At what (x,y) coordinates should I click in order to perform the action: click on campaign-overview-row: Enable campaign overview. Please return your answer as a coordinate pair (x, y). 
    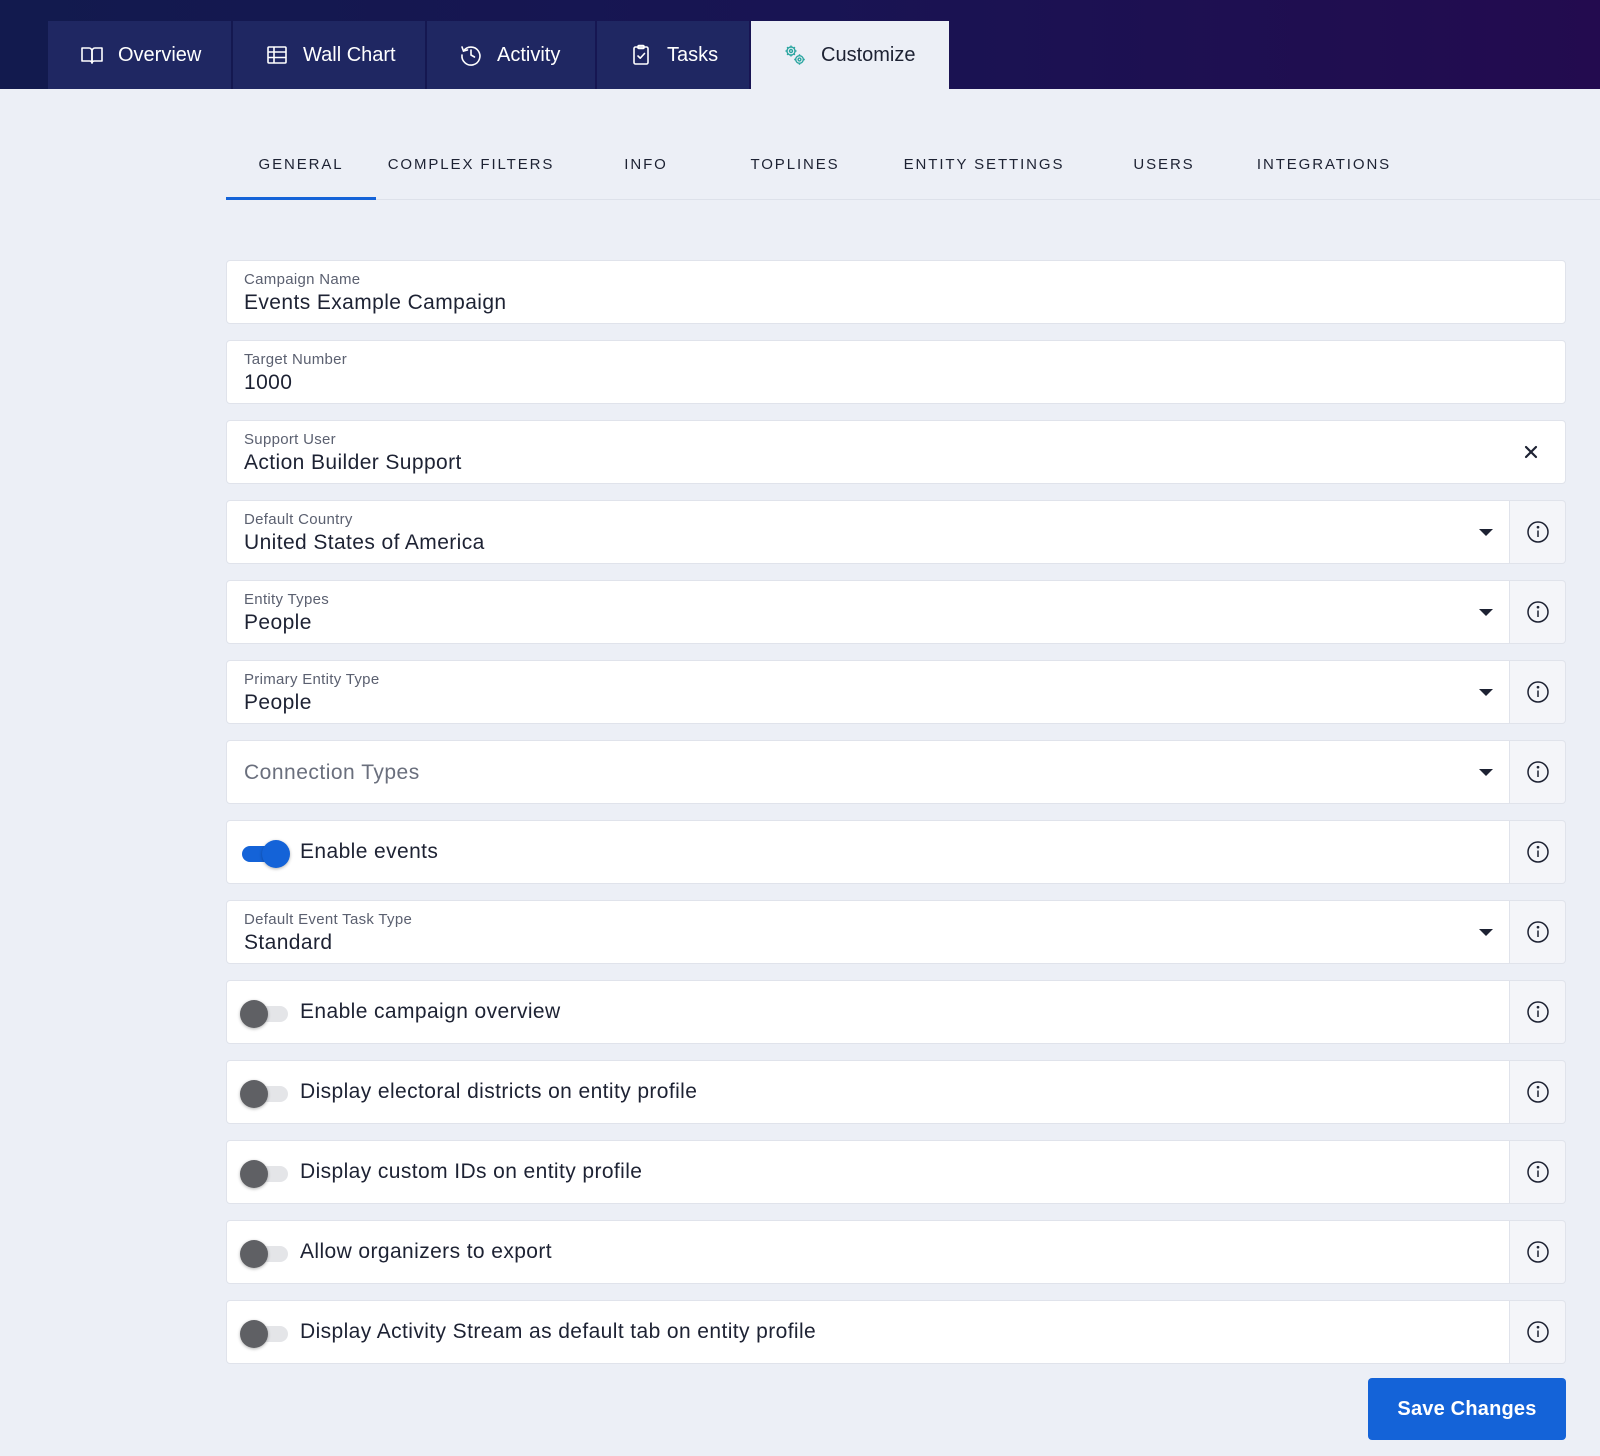
    Looking at the image, I should click on (896, 1012).